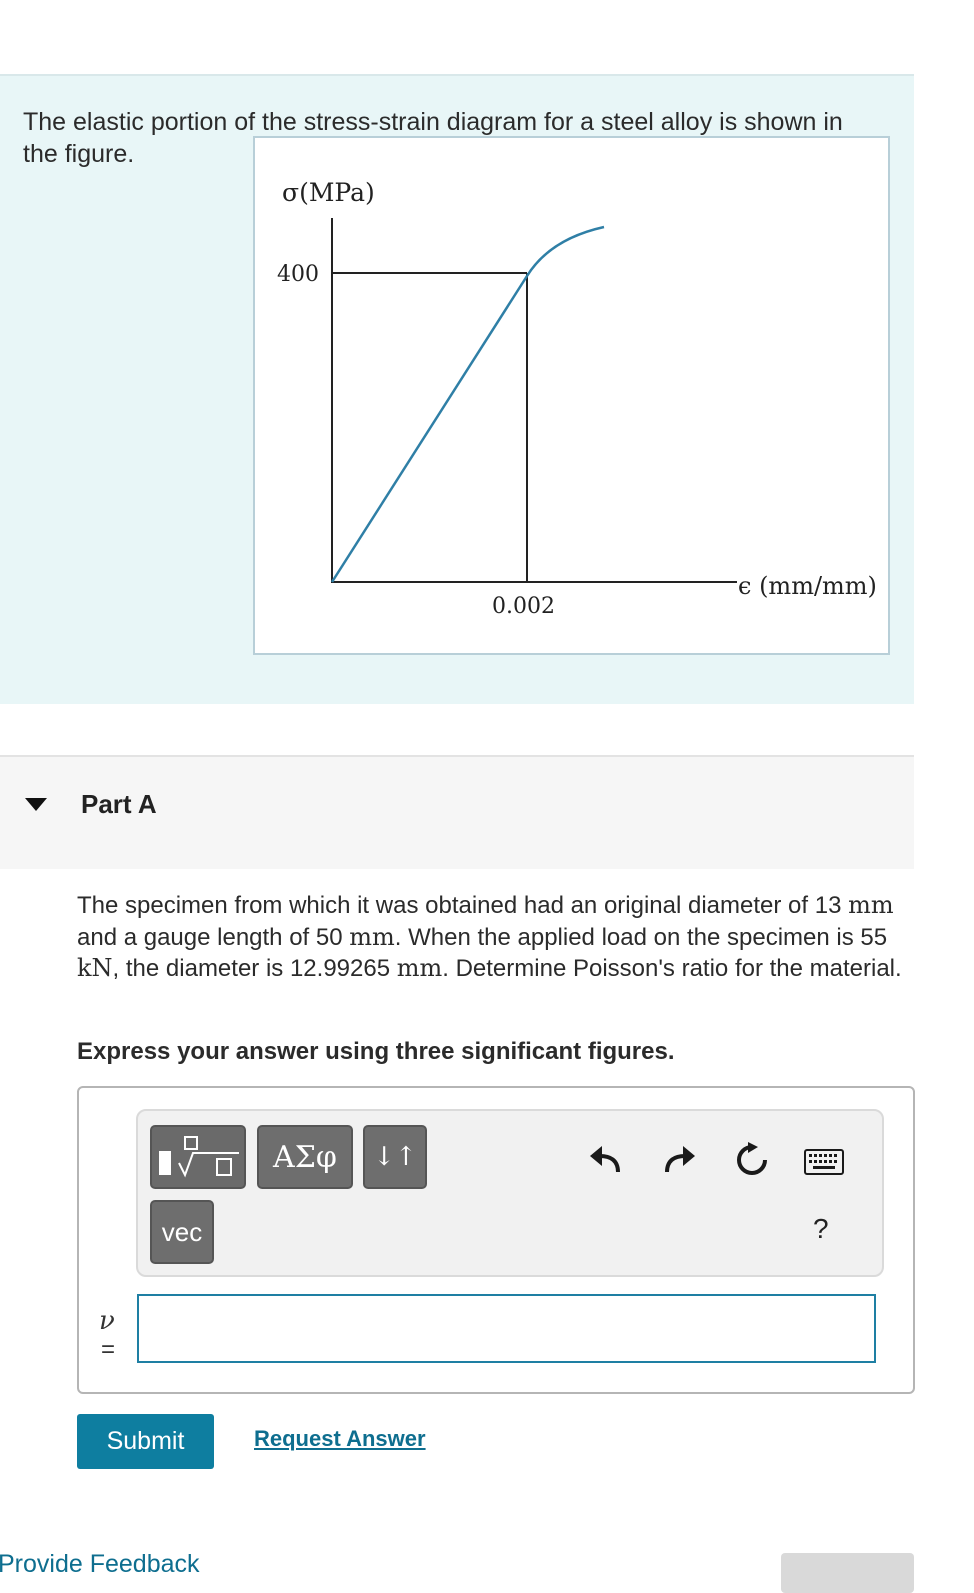 This screenshot has width=974, height=1593. I want to click on vec-button: vec, so click(182, 1232).